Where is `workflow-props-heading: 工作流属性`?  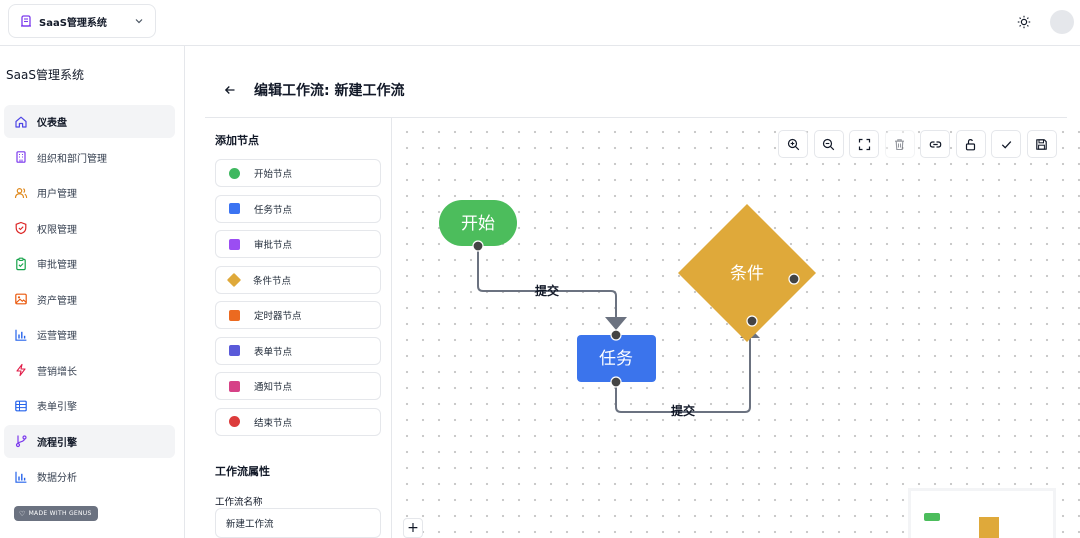
workflow-props-heading: 工作流属性 is located at coordinates (242, 471).